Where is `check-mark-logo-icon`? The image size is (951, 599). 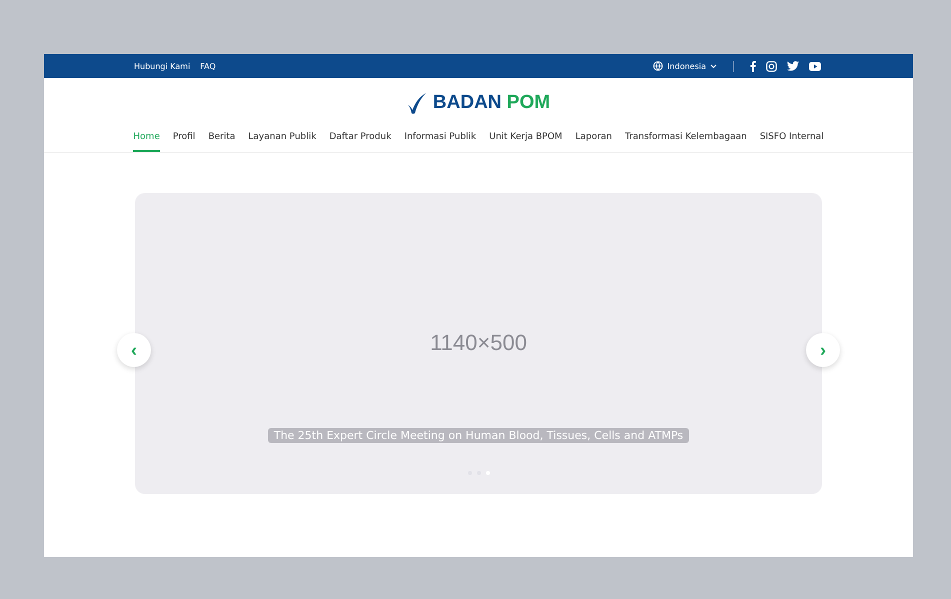
check-mark-logo-icon is located at coordinates (416, 103).